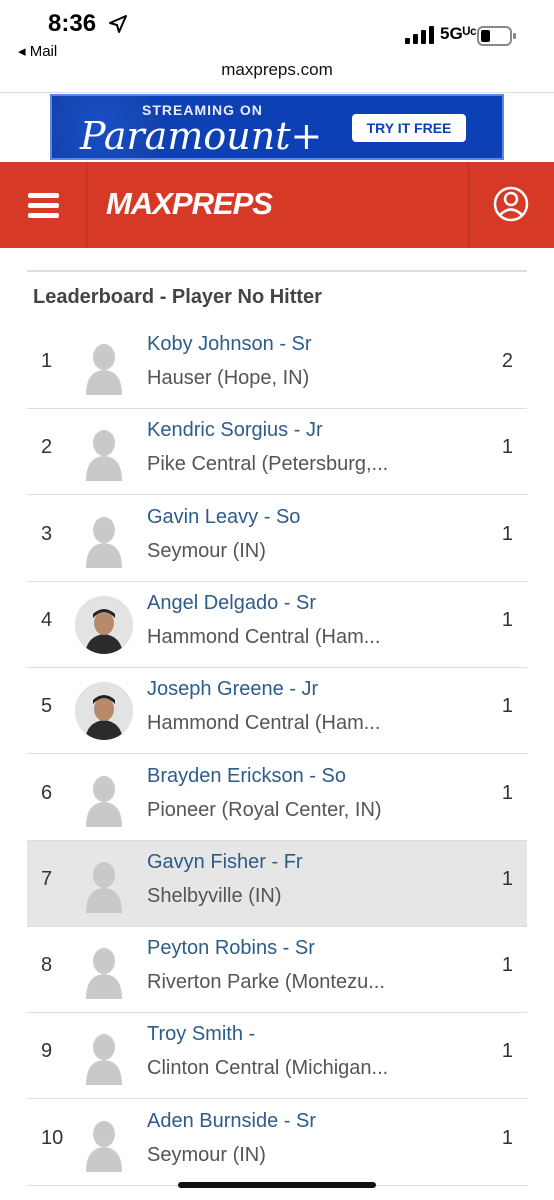 The height and width of the screenshot is (1200, 554). What do you see at coordinates (201, 136) in the screenshot?
I see `ad-brand-logo: Paramount+` at bounding box center [201, 136].